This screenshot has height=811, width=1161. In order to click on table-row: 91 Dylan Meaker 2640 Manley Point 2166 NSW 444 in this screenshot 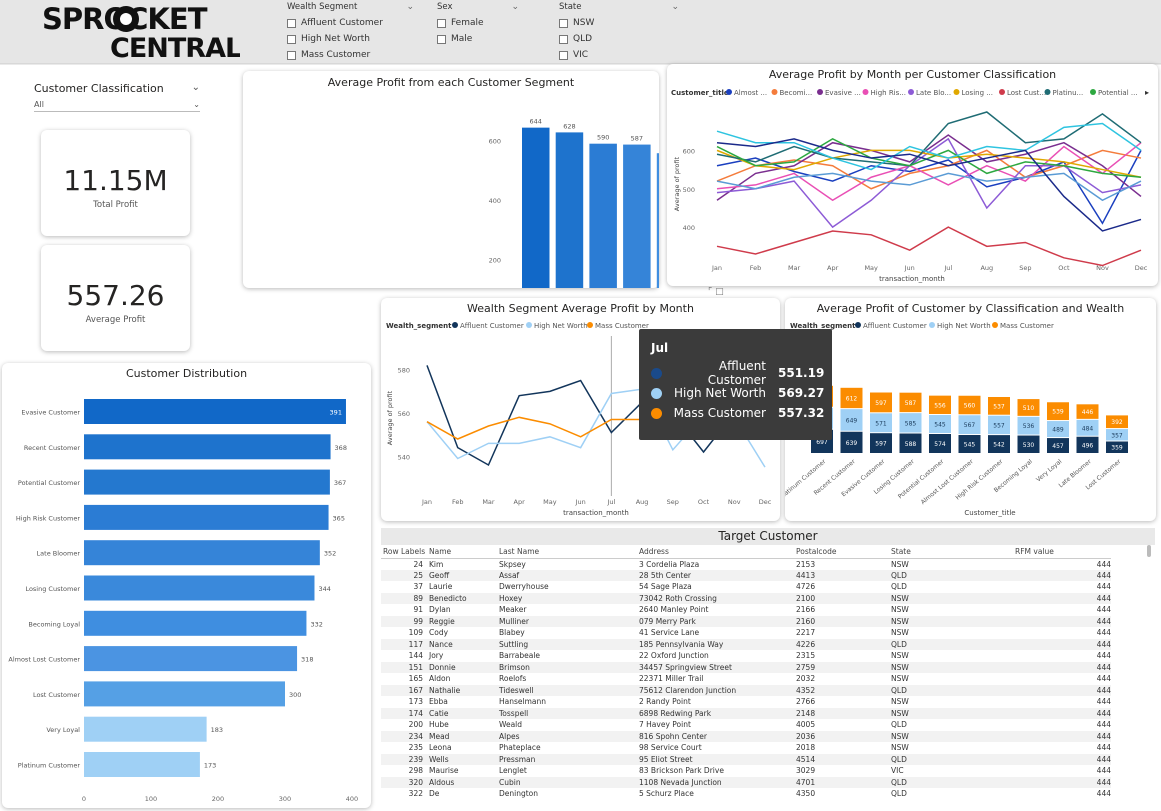, I will do `click(746, 610)`.